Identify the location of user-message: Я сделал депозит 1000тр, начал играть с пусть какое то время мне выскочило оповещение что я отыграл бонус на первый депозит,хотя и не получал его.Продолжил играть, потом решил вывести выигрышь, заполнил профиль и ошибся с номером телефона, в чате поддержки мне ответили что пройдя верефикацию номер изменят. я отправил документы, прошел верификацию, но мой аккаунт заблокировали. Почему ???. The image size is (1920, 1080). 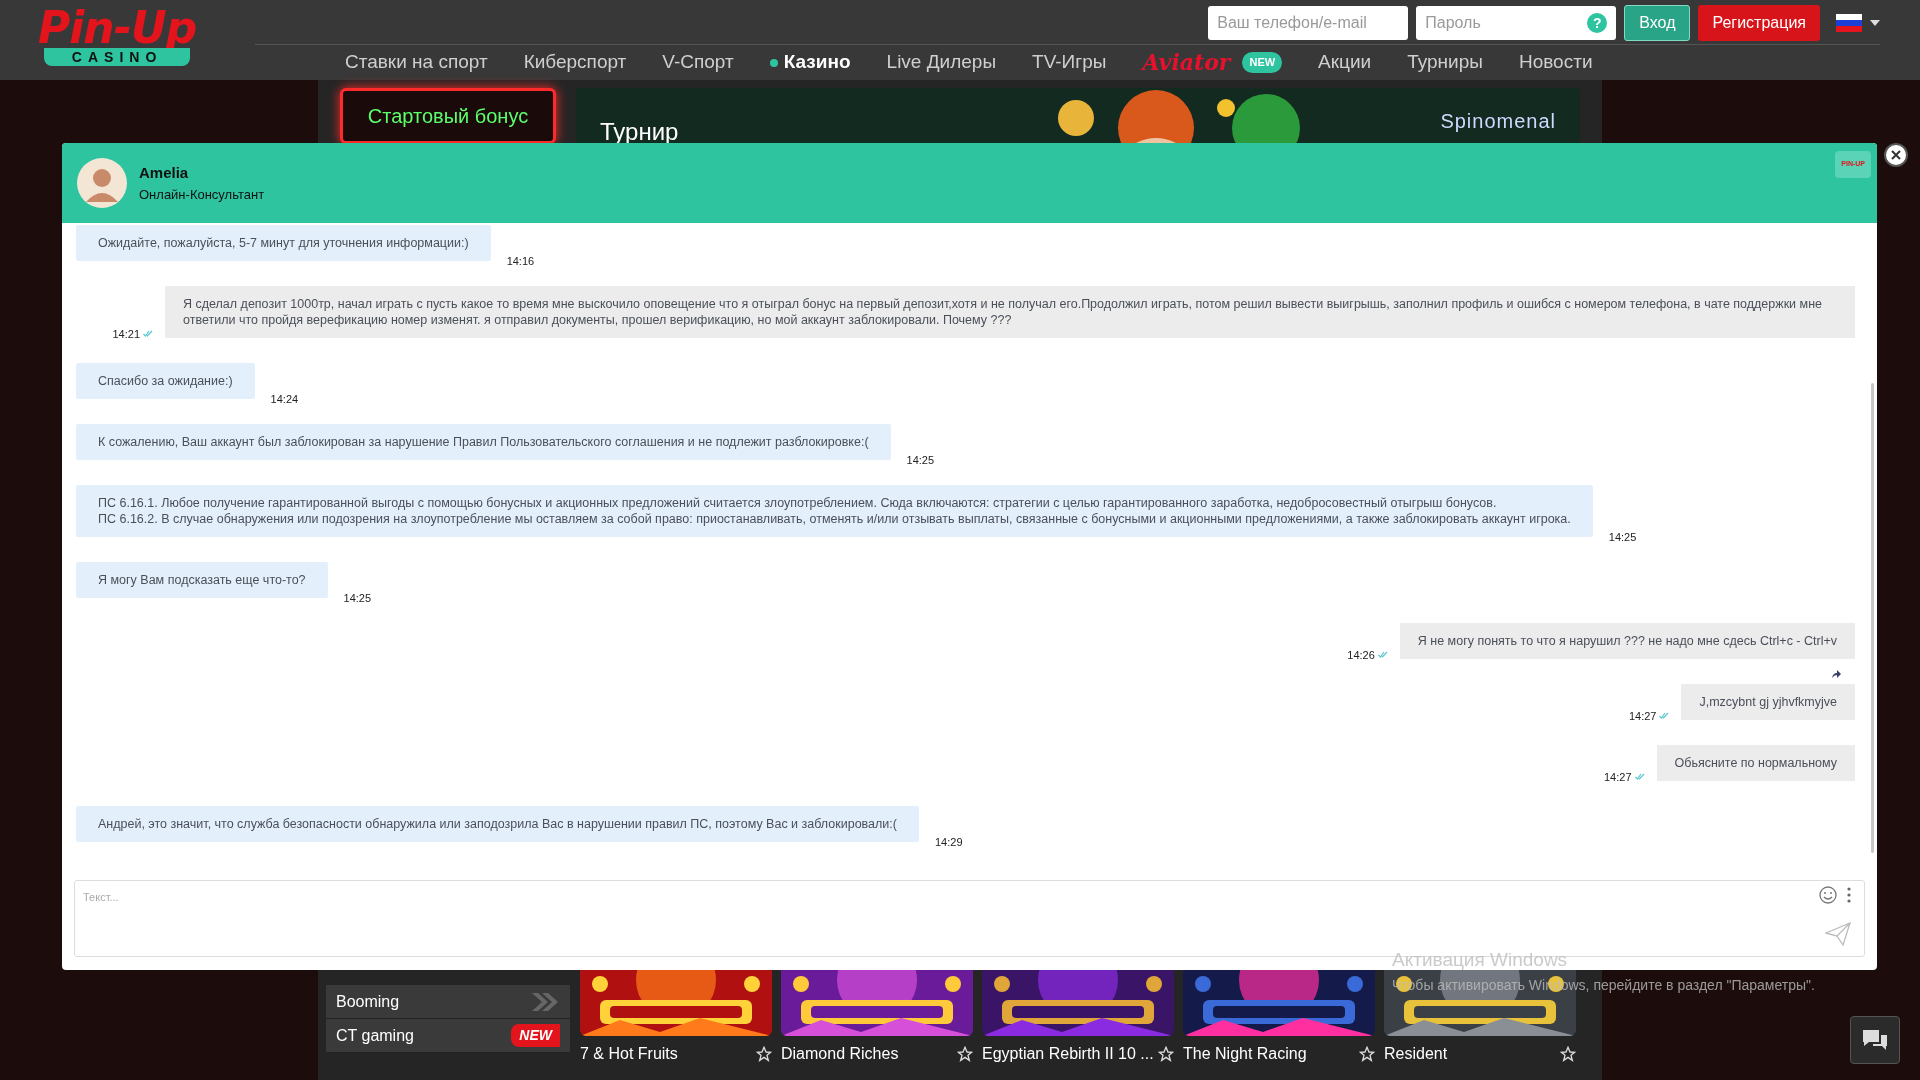
(1010, 312).